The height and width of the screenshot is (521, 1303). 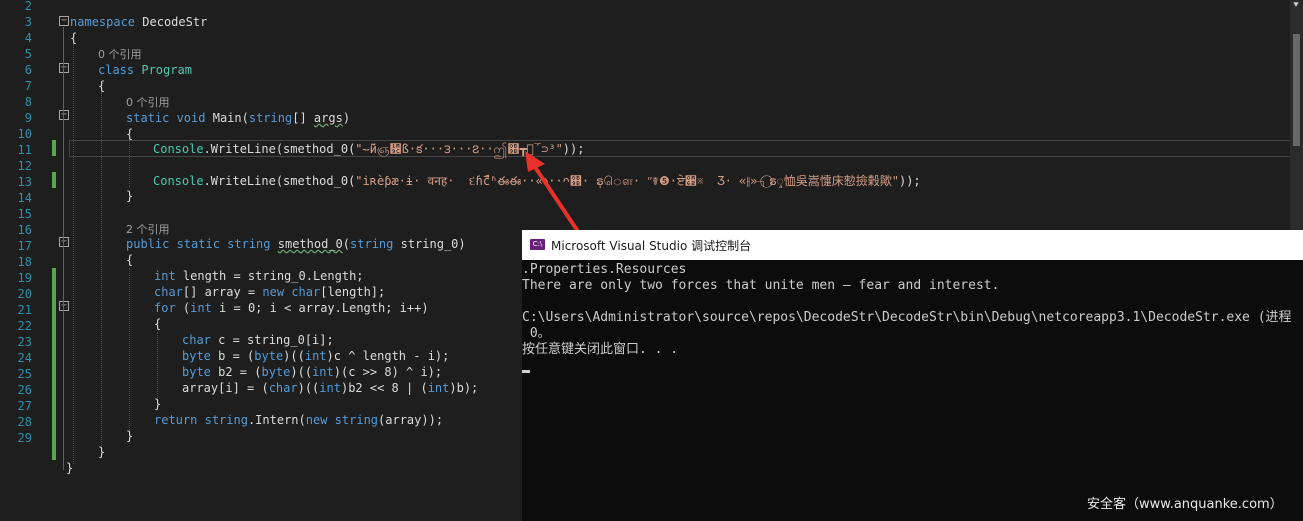 I want to click on line-number: 18, so click(x=24, y=262).